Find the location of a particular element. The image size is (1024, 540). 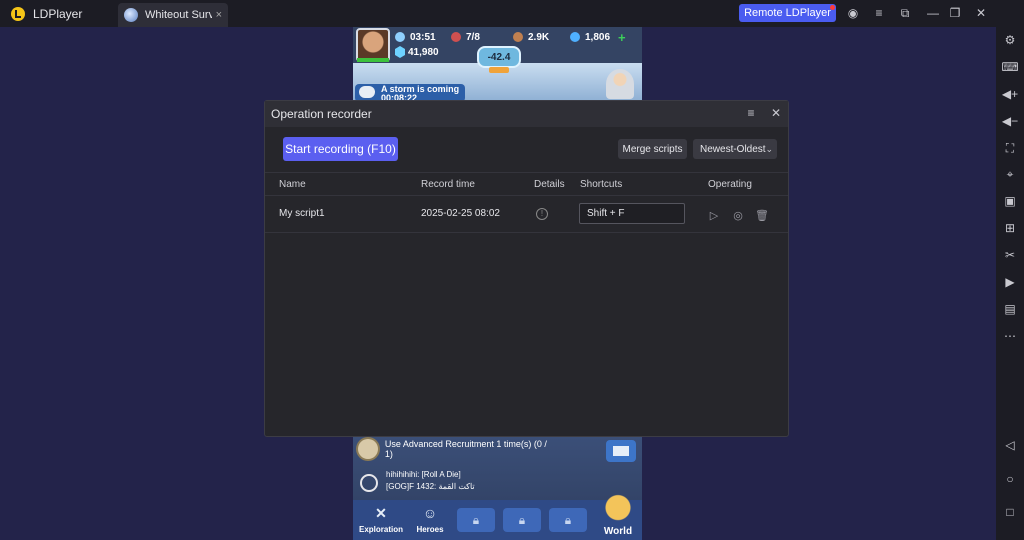

fullscreen-icon: ⛶ is located at coordinates (1010, 148).